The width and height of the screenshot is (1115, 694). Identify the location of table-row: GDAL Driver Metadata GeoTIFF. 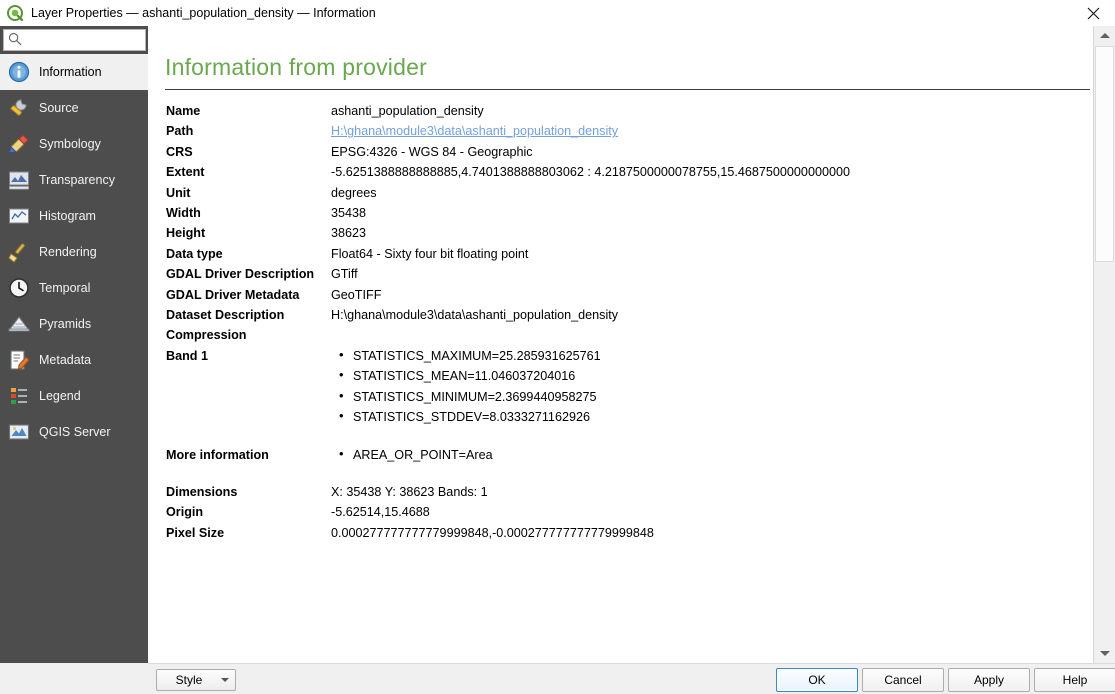
(508, 295).